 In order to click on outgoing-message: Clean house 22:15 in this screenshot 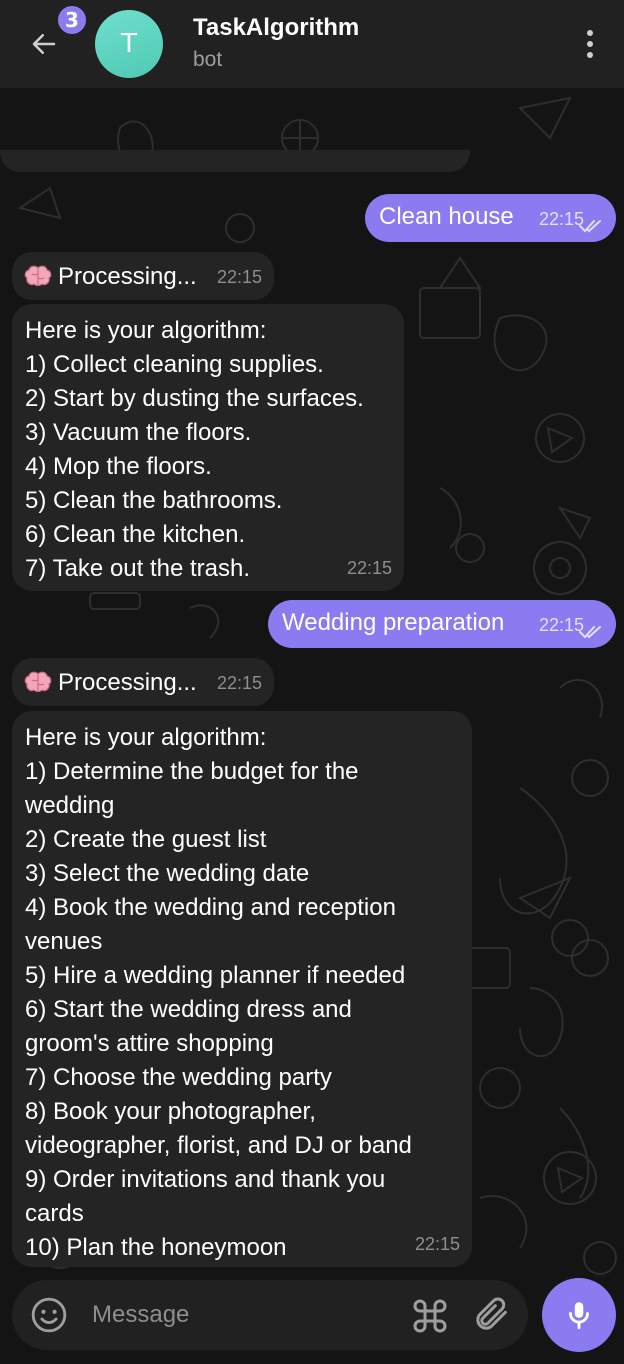, I will do `click(490, 218)`.